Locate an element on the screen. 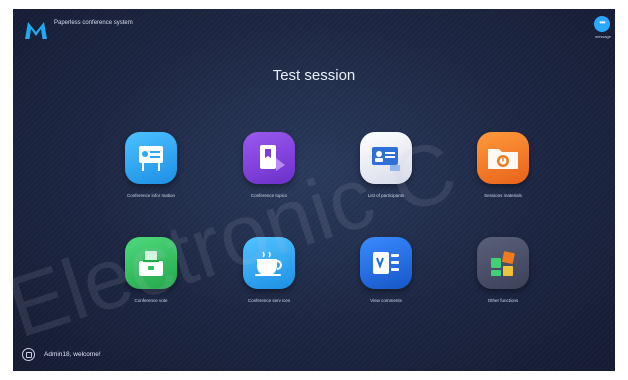  tile-label: Sessions materials is located at coordinates (503, 195).